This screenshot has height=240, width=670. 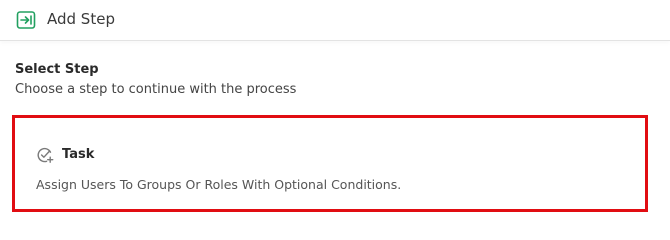 What do you see at coordinates (26, 20) in the screenshot?
I see `step-in-icon` at bounding box center [26, 20].